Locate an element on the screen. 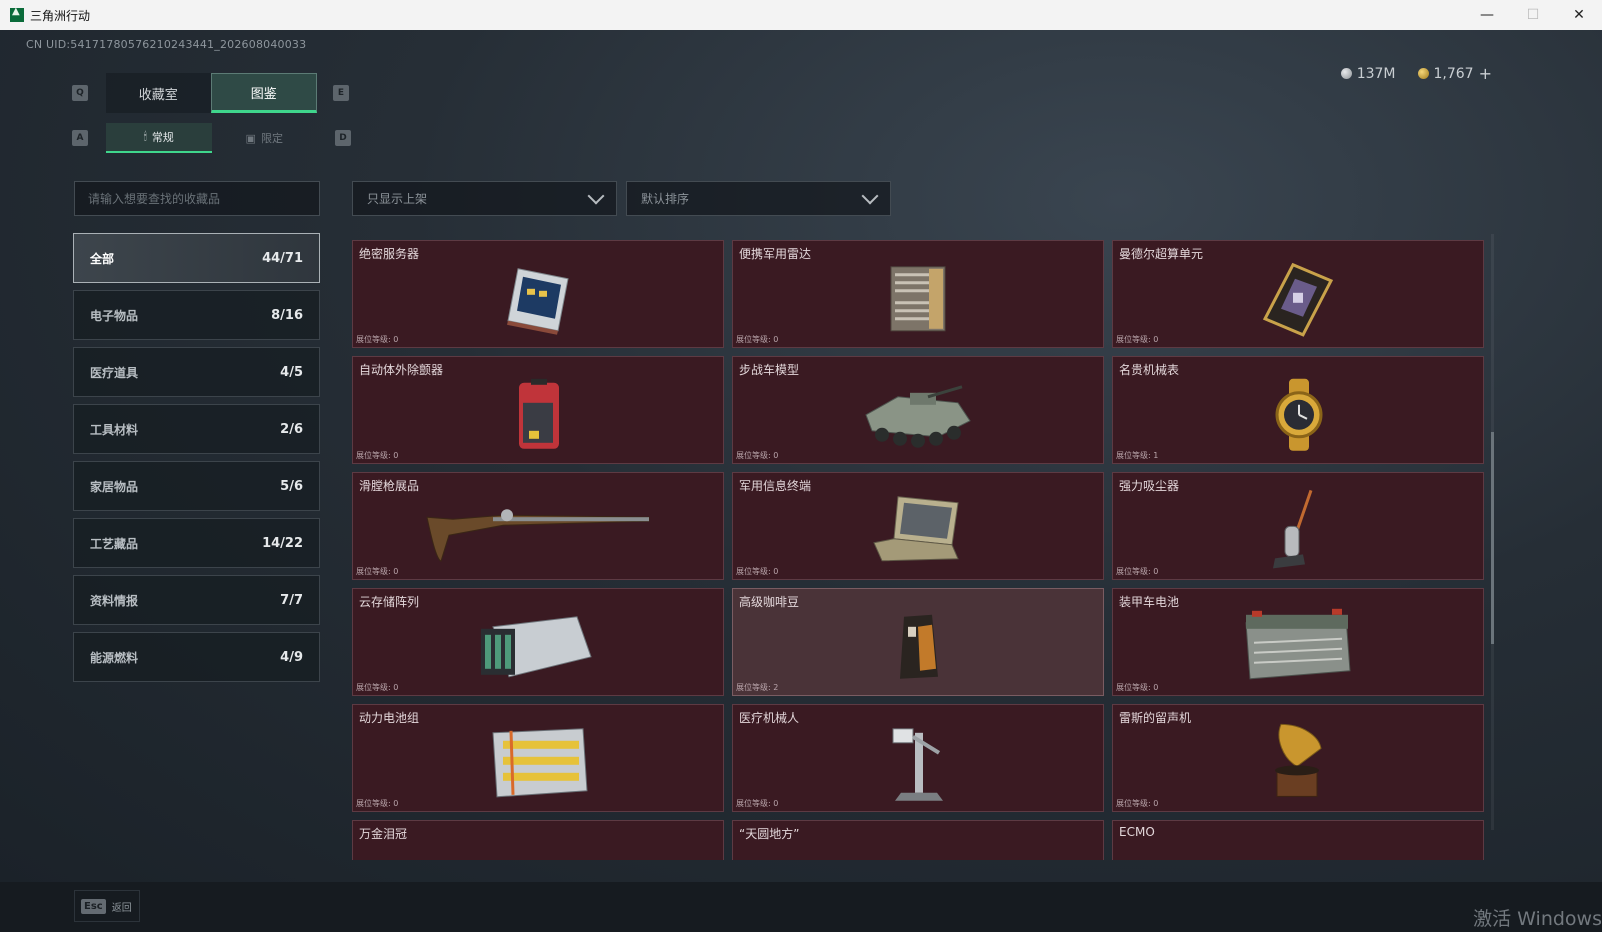  item-name: 高级咖啡豆 is located at coordinates (769, 602).